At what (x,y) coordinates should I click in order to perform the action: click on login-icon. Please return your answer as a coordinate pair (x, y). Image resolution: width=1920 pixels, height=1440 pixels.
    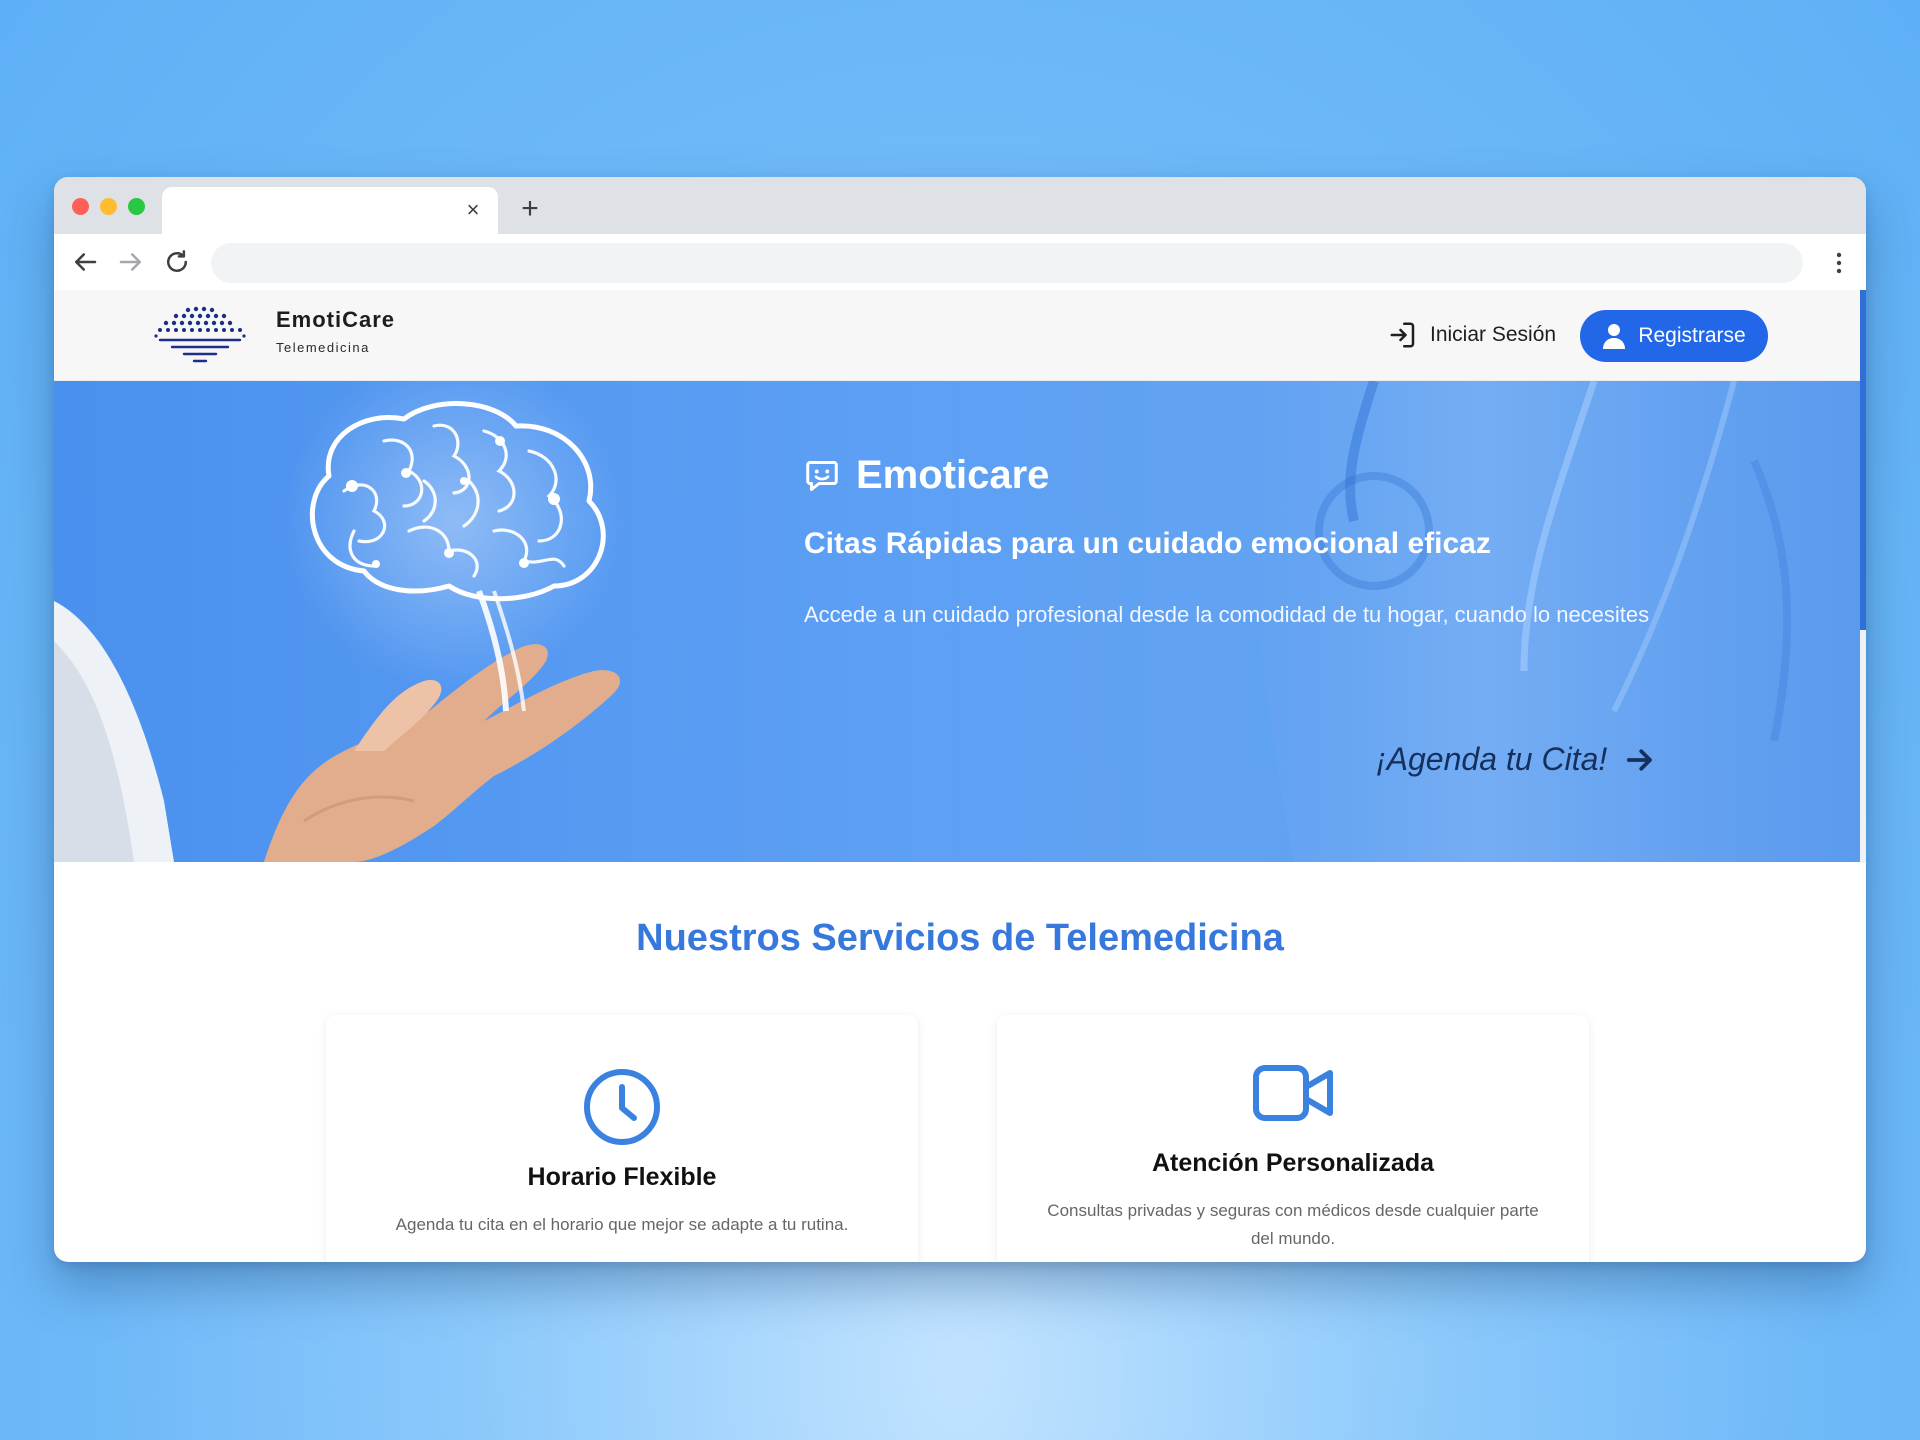
    Looking at the image, I should click on (1402, 335).